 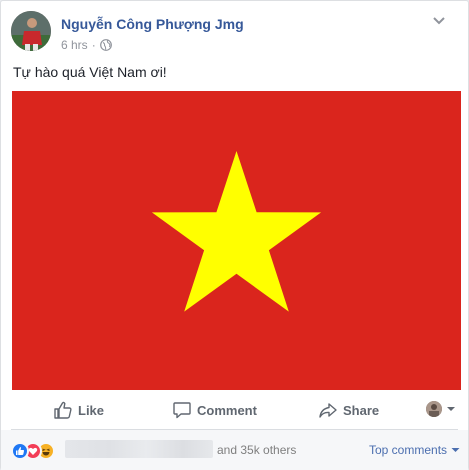 I want to click on post-actions-bar: Like Comment Share, so click(x=235, y=410).